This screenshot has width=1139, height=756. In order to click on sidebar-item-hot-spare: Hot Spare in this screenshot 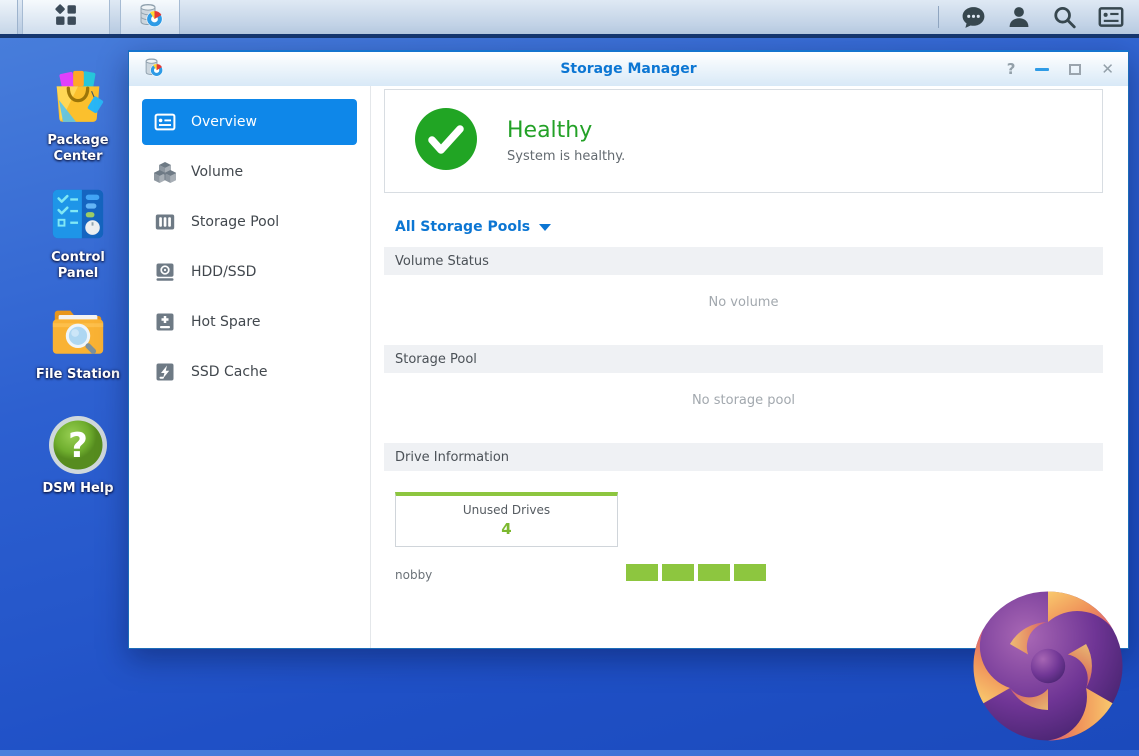, I will do `click(249, 322)`.